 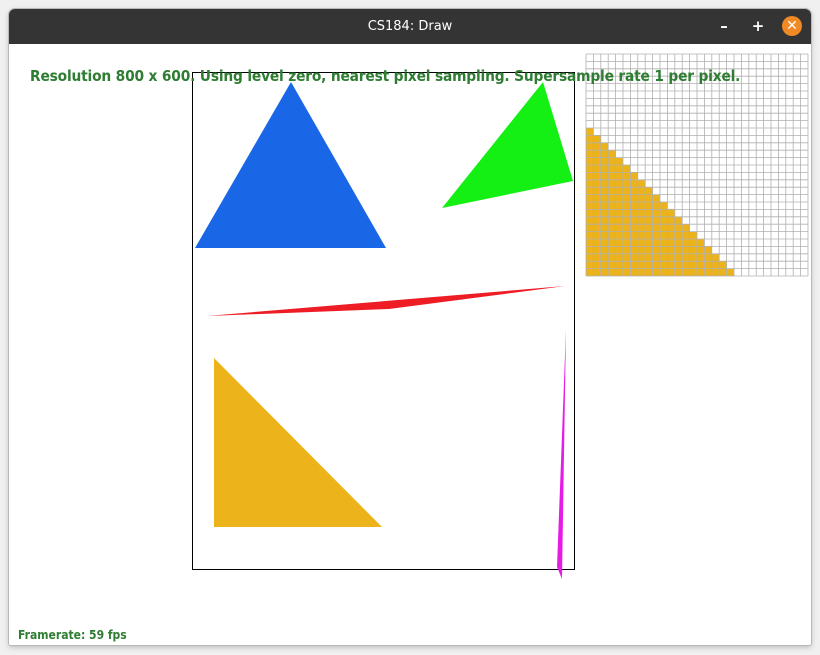 I want to click on title-bar: CS184: Draw – + ✕, so click(x=410, y=26).